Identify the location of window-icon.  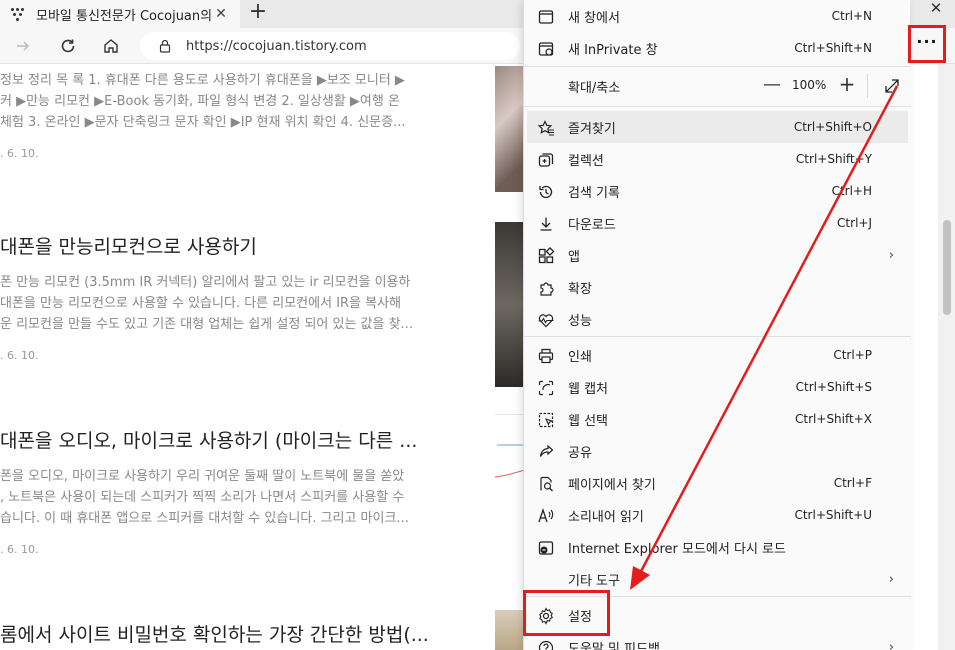
(546, 17).